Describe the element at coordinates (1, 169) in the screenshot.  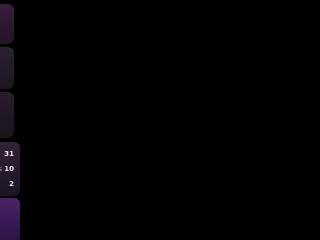
I see `stat-marker: s` at that location.